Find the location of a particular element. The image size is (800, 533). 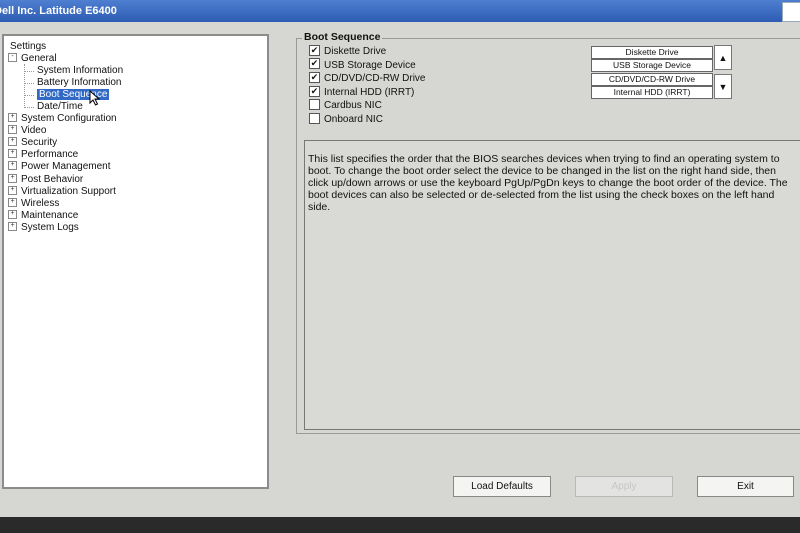

device-label: Internal HDD (IRRT) is located at coordinates (369, 92).